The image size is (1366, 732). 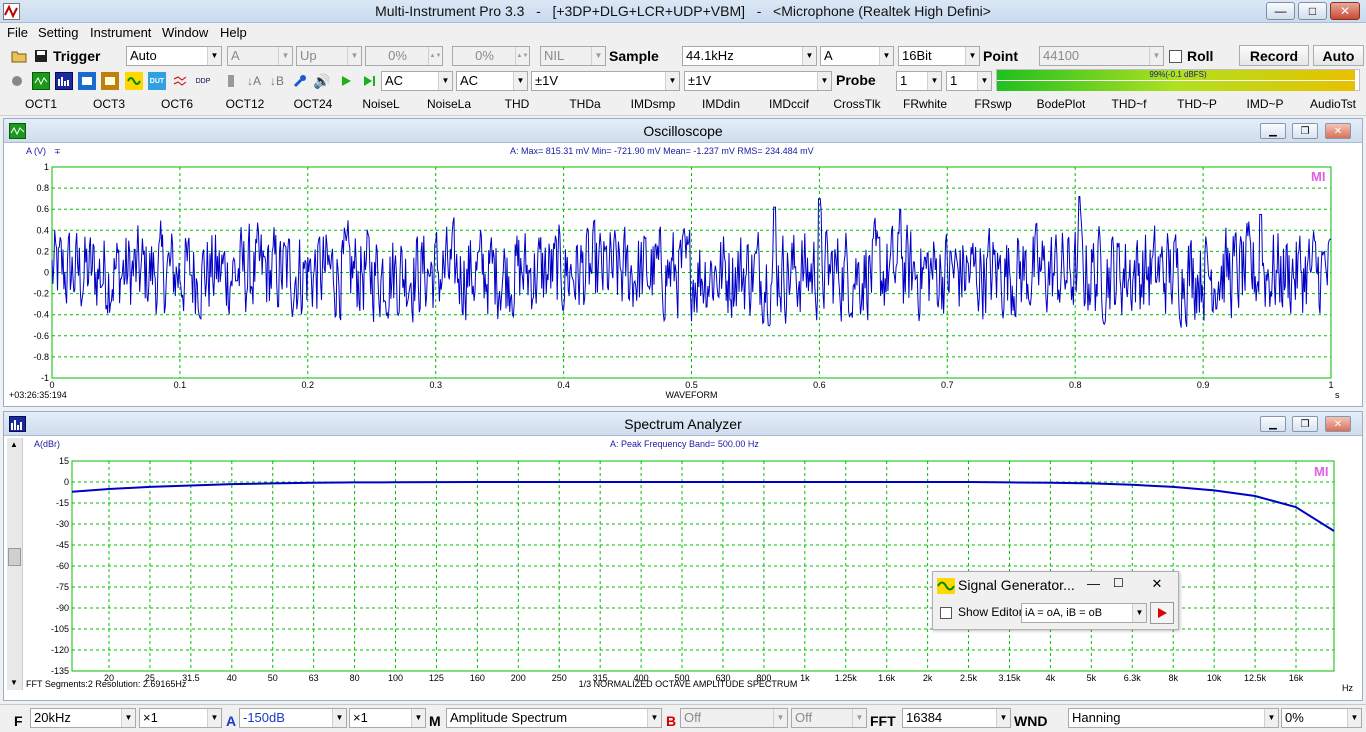 What do you see at coordinates (491, 56) in the screenshot?
I see `trigger-delay-stepper: 0% ▲▼` at bounding box center [491, 56].